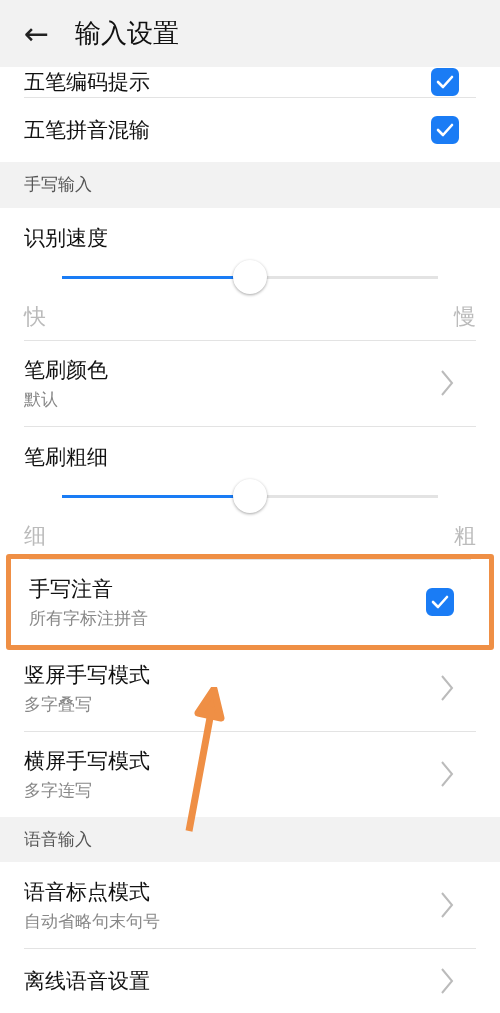  I want to click on slider-max-label: 慢, so click(465, 316).